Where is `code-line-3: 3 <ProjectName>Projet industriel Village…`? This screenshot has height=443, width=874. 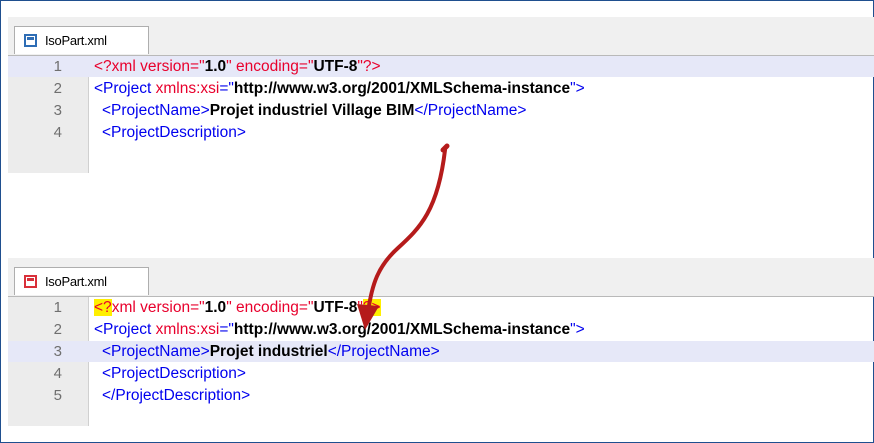 code-line-3: 3 <ProjectName>Projet industriel Village… is located at coordinates (441, 110).